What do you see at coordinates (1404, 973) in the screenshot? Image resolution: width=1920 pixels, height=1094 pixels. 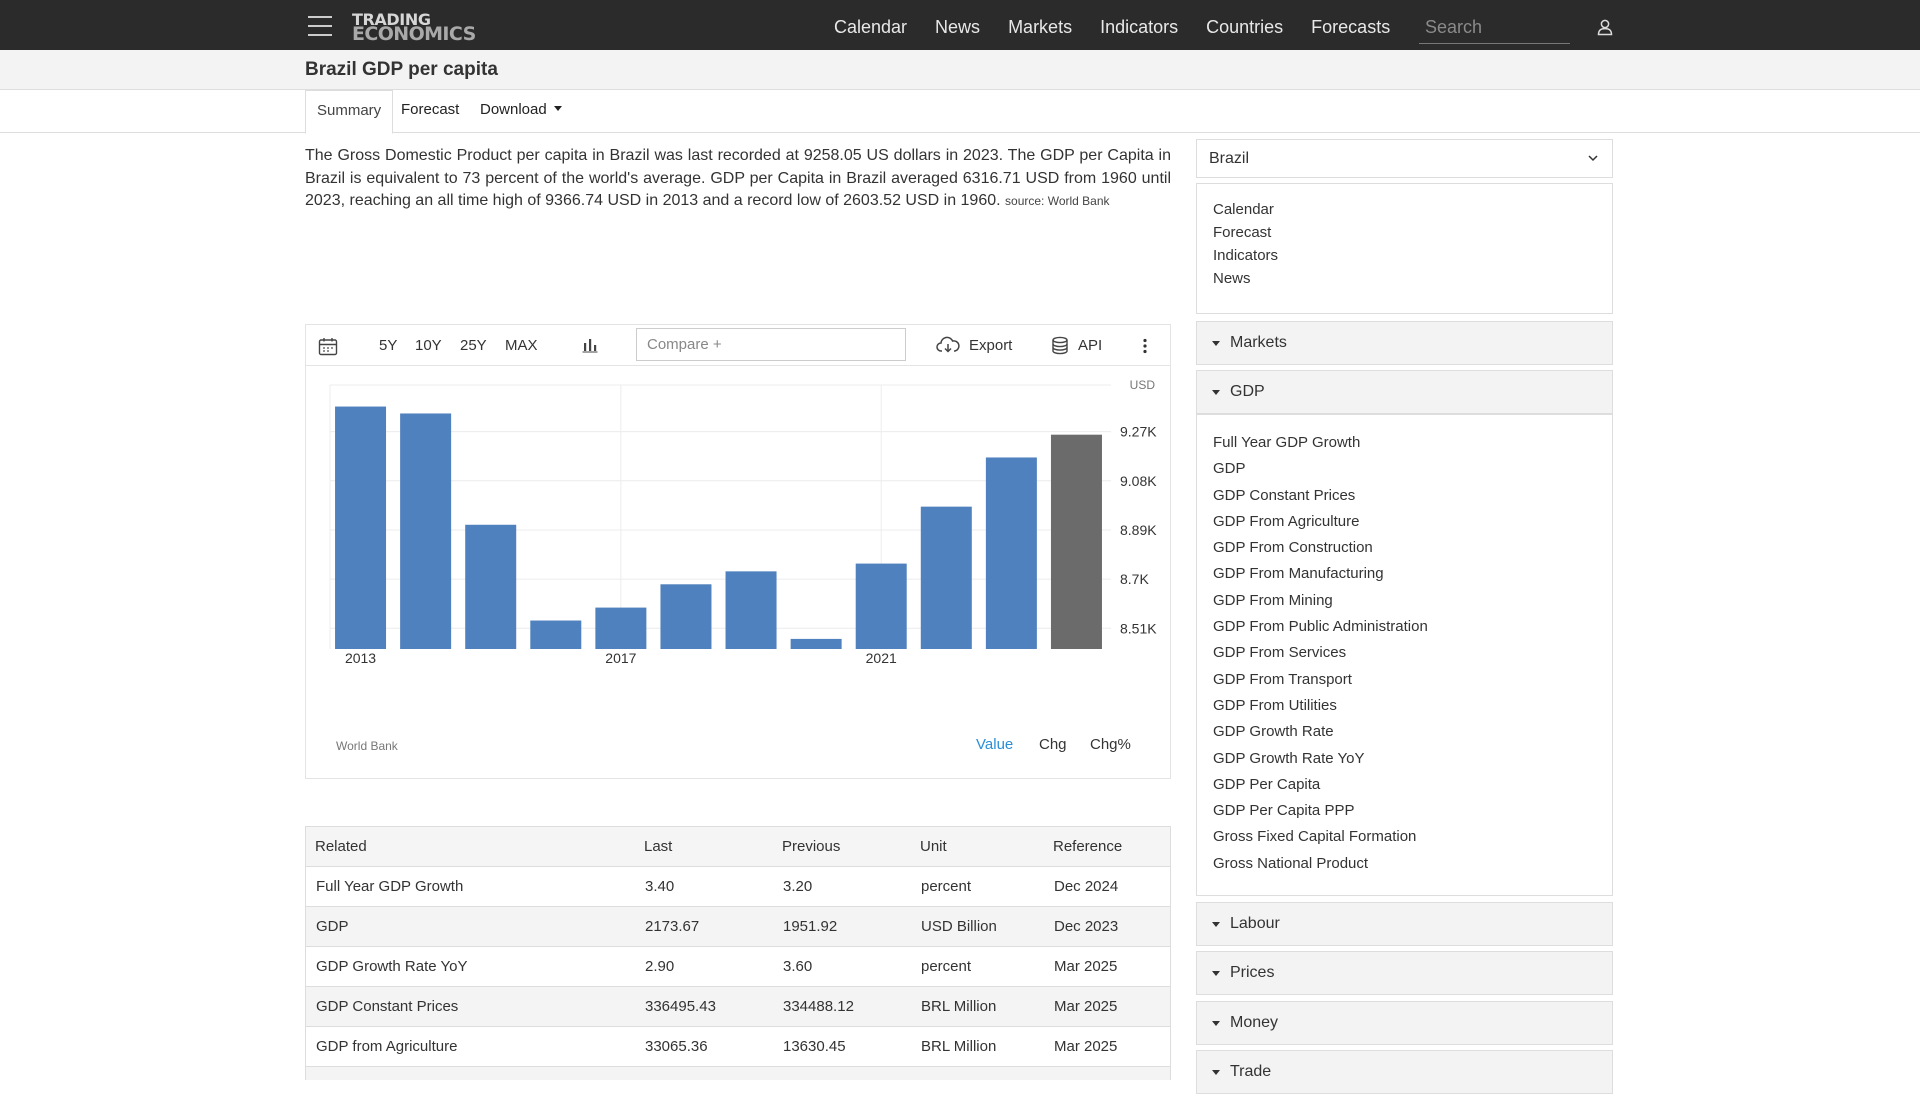 I see `section-prices: Prices` at bounding box center [1404, 973].